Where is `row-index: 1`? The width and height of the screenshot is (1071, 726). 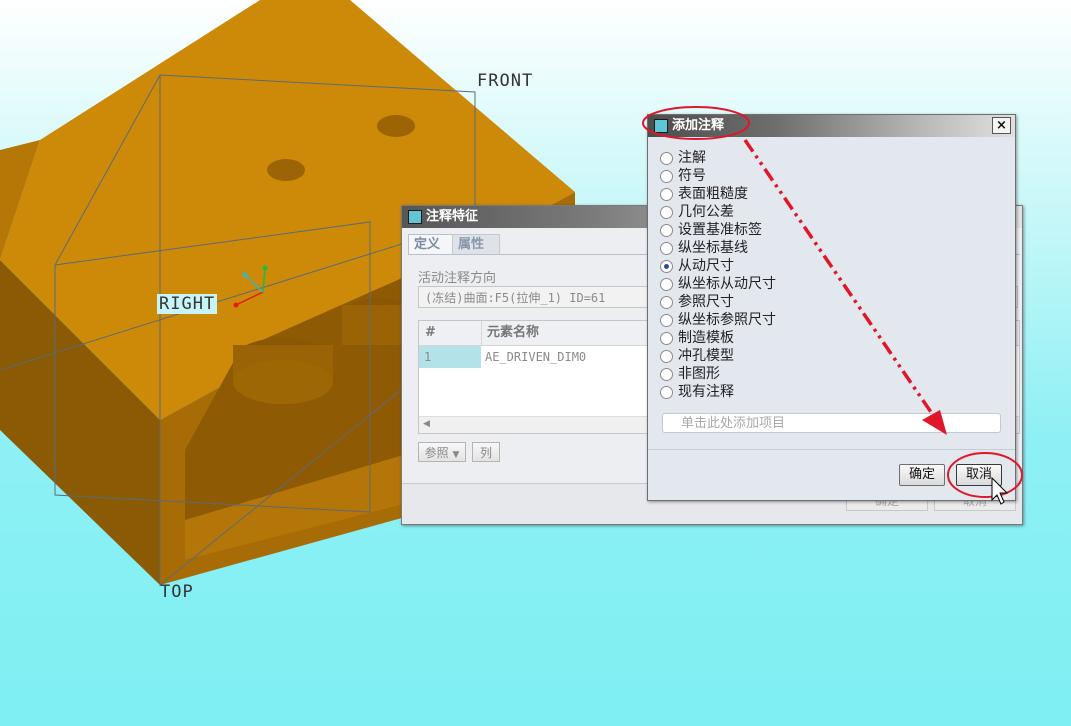 row-index: 1 is located at coordinates (450, 357).